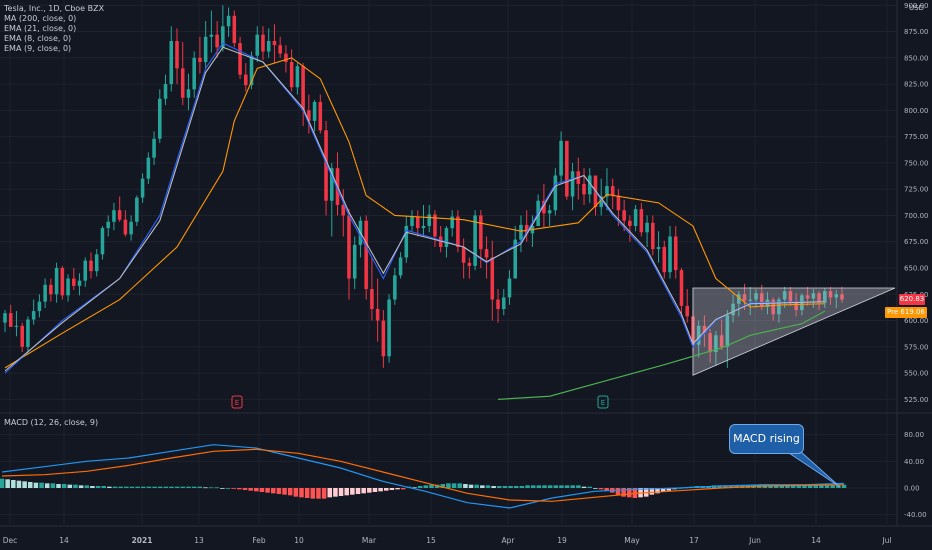 This screenshot has height=550, width=932. I want to click on macd-y-tick-label: -40.00, so click(915, 515).